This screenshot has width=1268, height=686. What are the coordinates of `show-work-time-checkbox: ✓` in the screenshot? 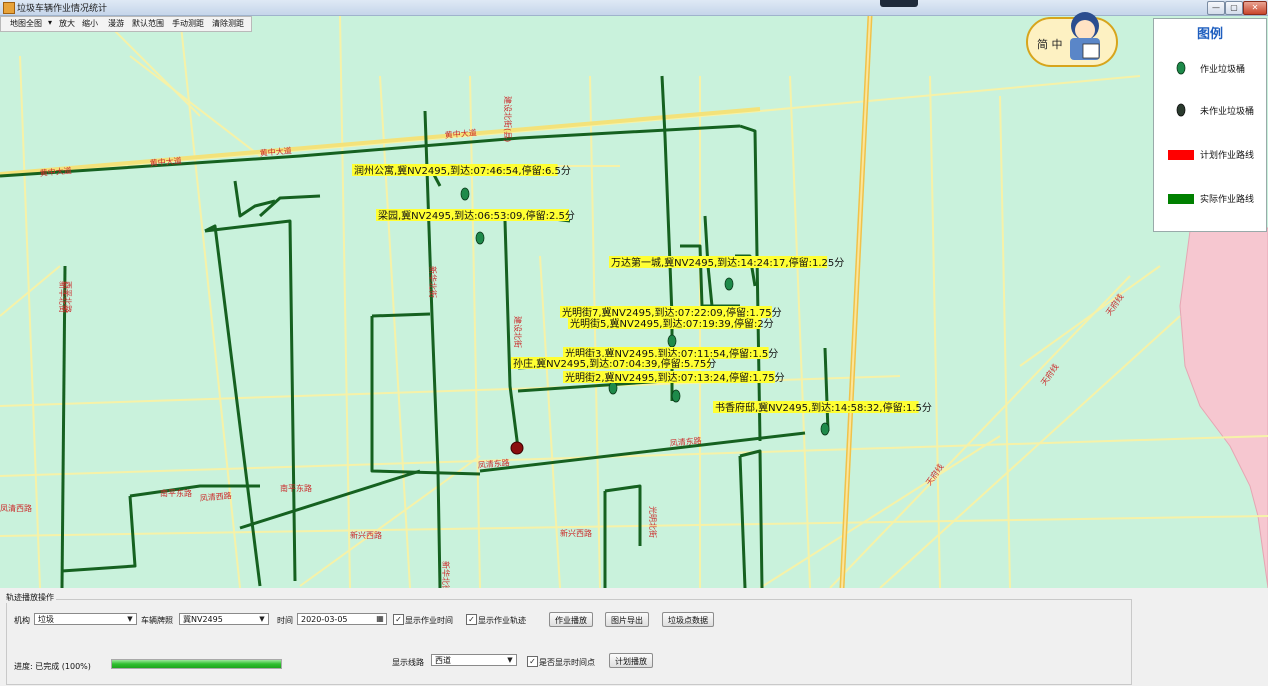 It's located at (398, 619).